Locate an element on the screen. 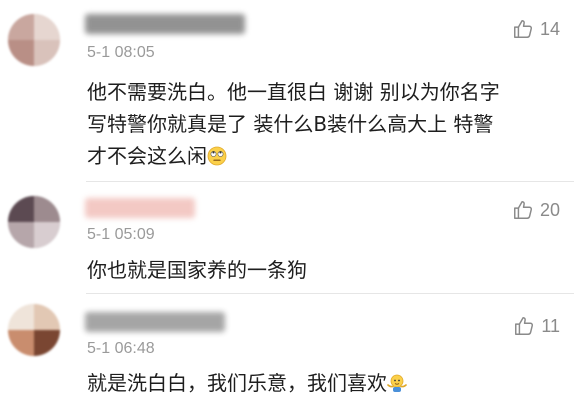 This screenshot has width=574, height=413. like-button: 20 is located at coordinates (536, 210).